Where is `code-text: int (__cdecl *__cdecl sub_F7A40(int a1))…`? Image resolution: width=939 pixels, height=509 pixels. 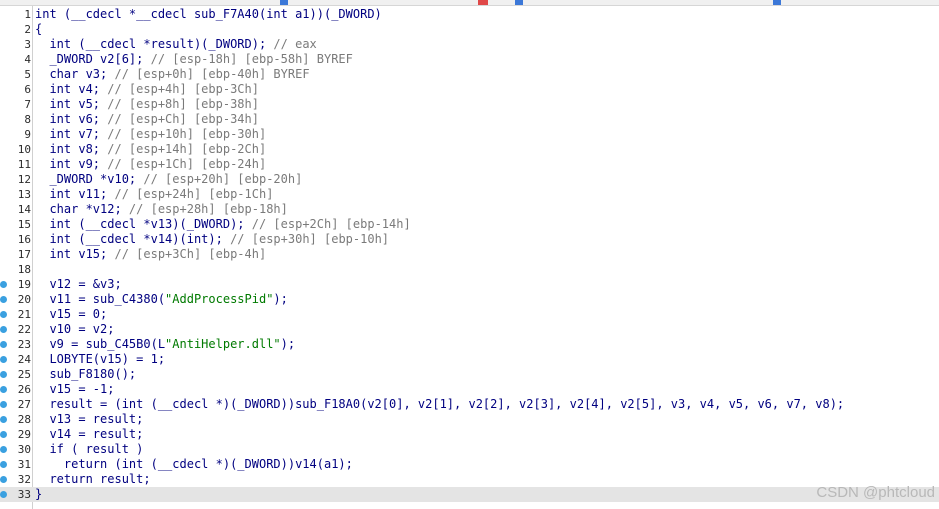
code-text: int (__cdecl *__cdecl sub_F7A40(int a1))… is located at coordinates (208, 14).